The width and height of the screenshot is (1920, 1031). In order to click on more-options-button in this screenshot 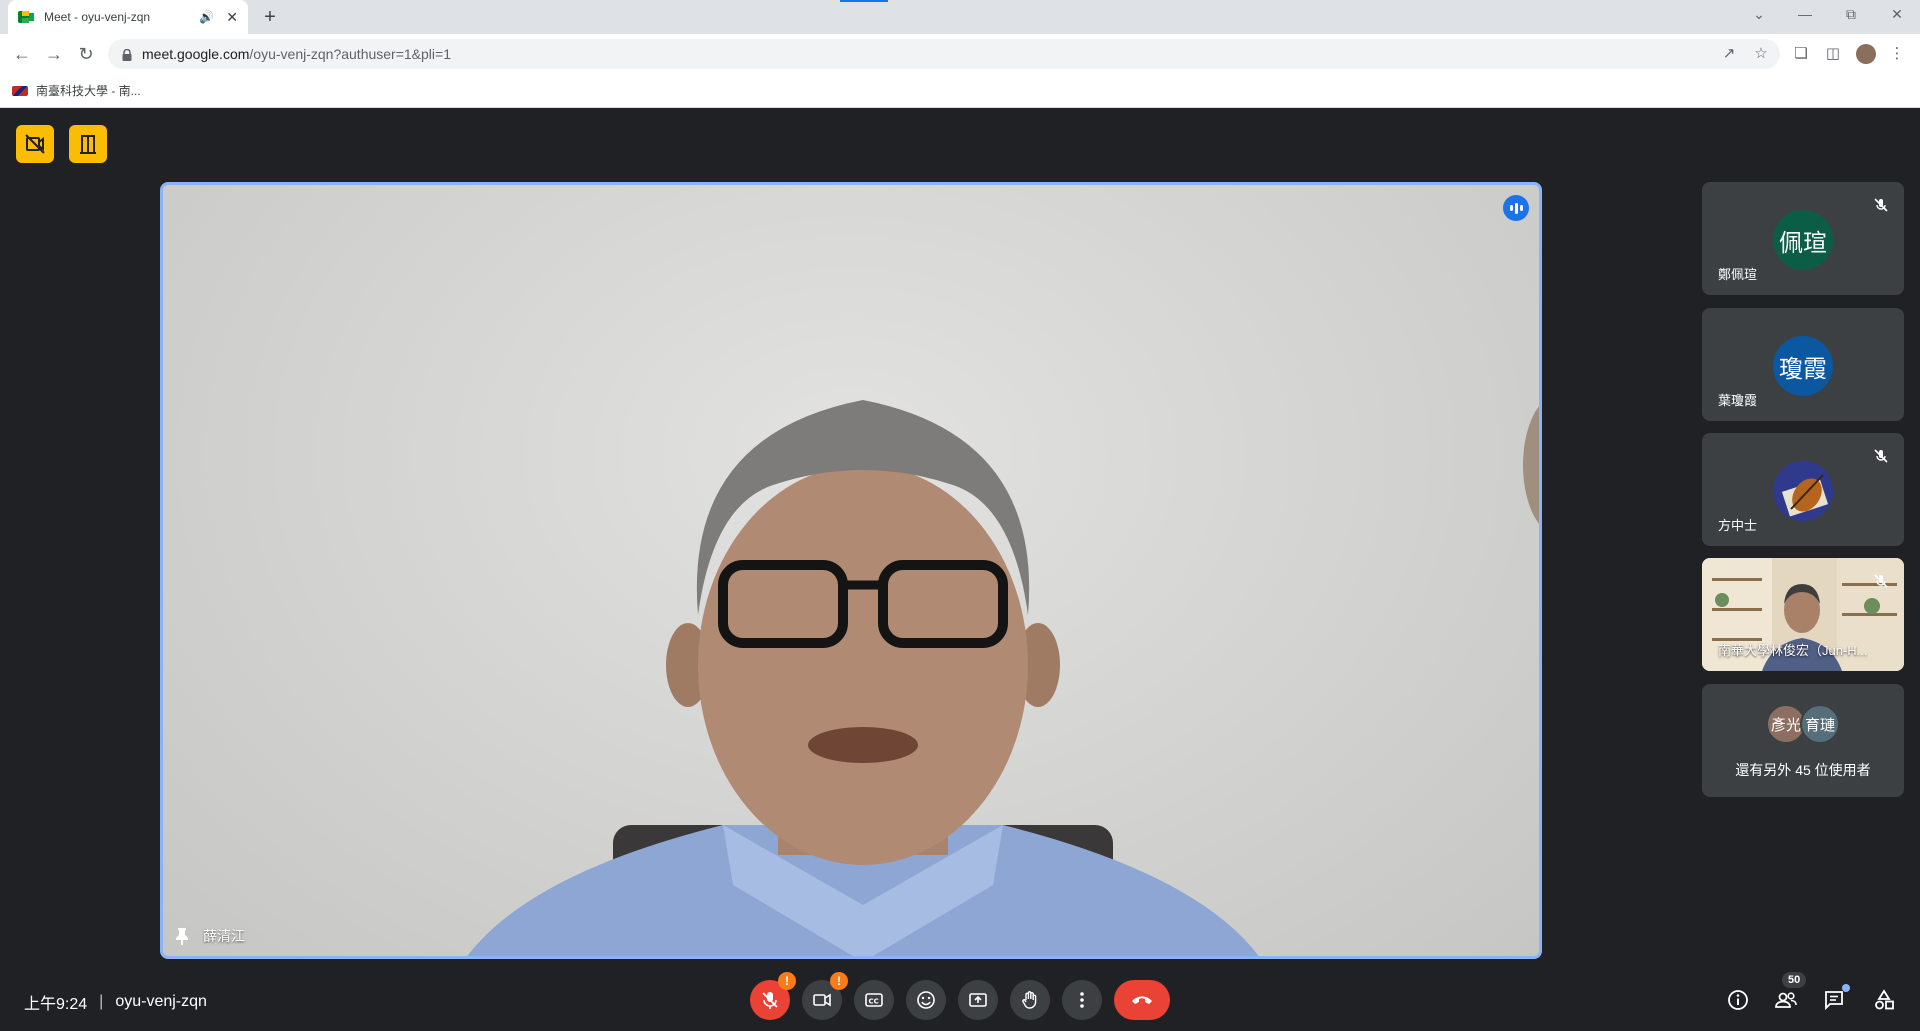, I will do `click(1082, 1000)`.